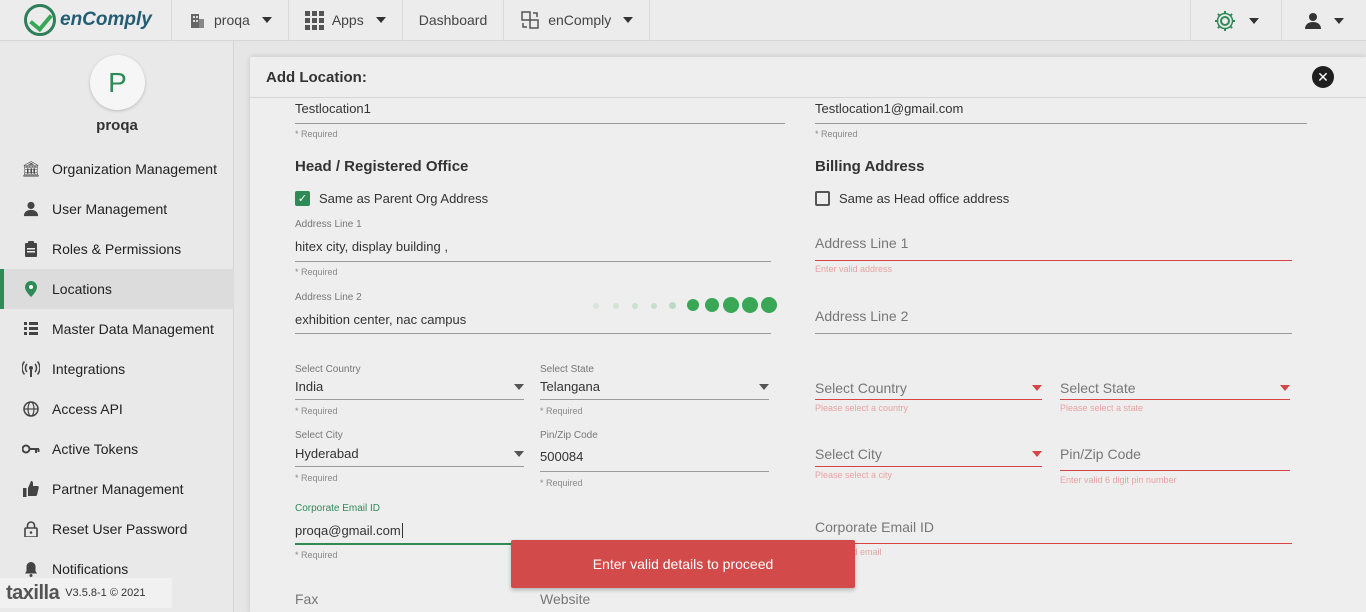  Describe the element at coordinates (1175, 399) in the screenshot. I see `billing-state-underline` at that location.